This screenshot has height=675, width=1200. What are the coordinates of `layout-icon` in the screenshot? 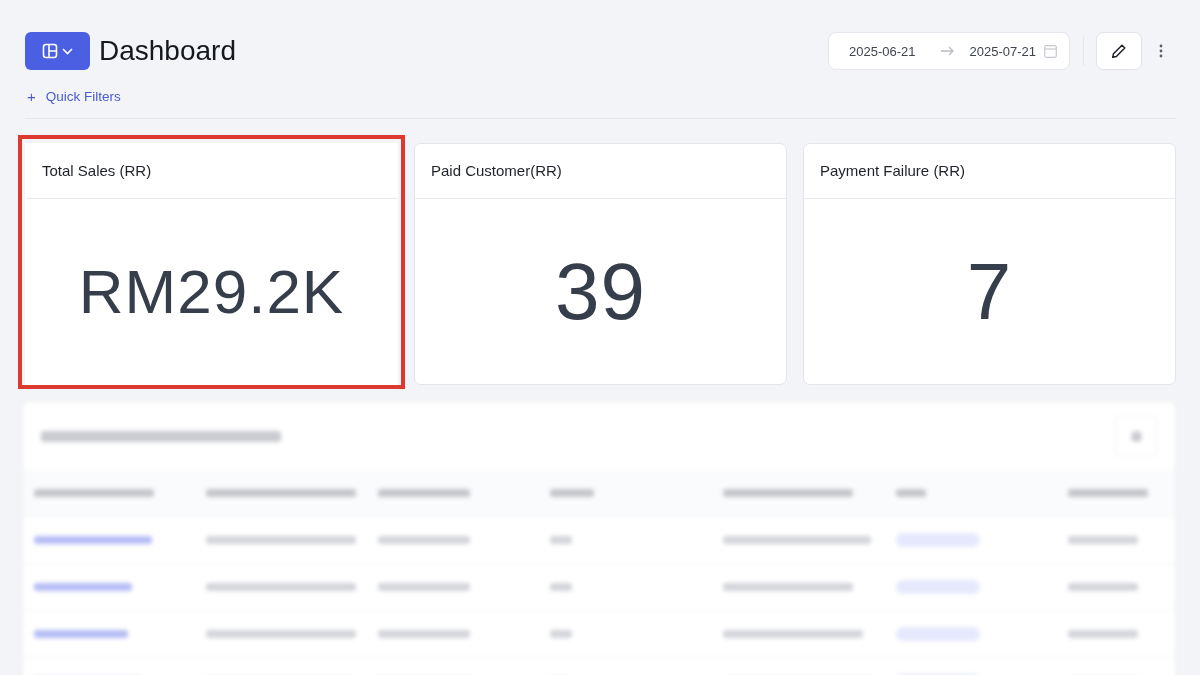 It's located at (50, 51).